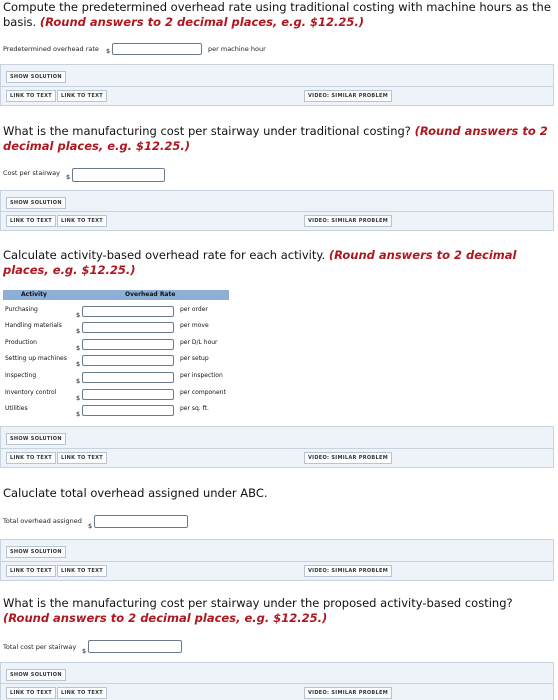  I want to click on utilities-rate-input, so click(128, 410).